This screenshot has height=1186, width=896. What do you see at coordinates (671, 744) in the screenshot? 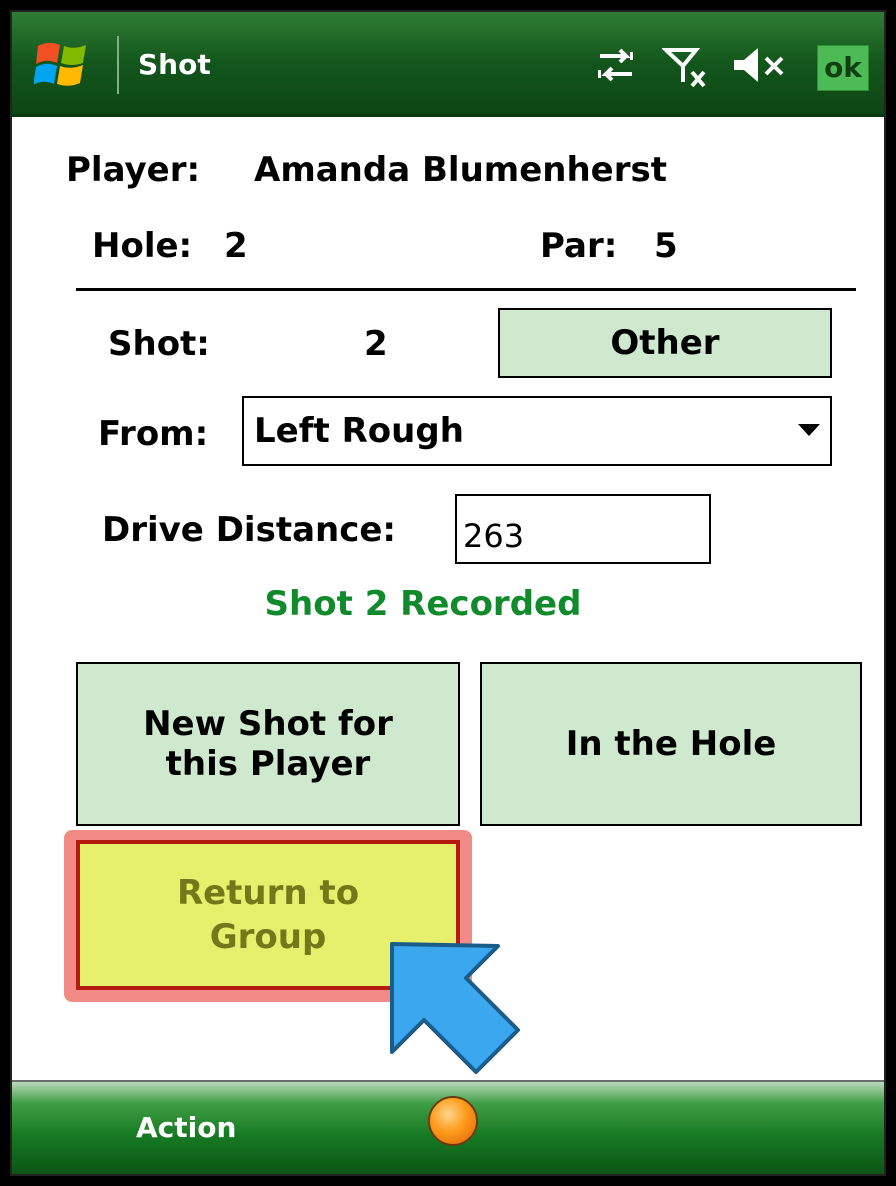
I see `in-the-hole-button: In the Hole` at bounding box center [671, 744].